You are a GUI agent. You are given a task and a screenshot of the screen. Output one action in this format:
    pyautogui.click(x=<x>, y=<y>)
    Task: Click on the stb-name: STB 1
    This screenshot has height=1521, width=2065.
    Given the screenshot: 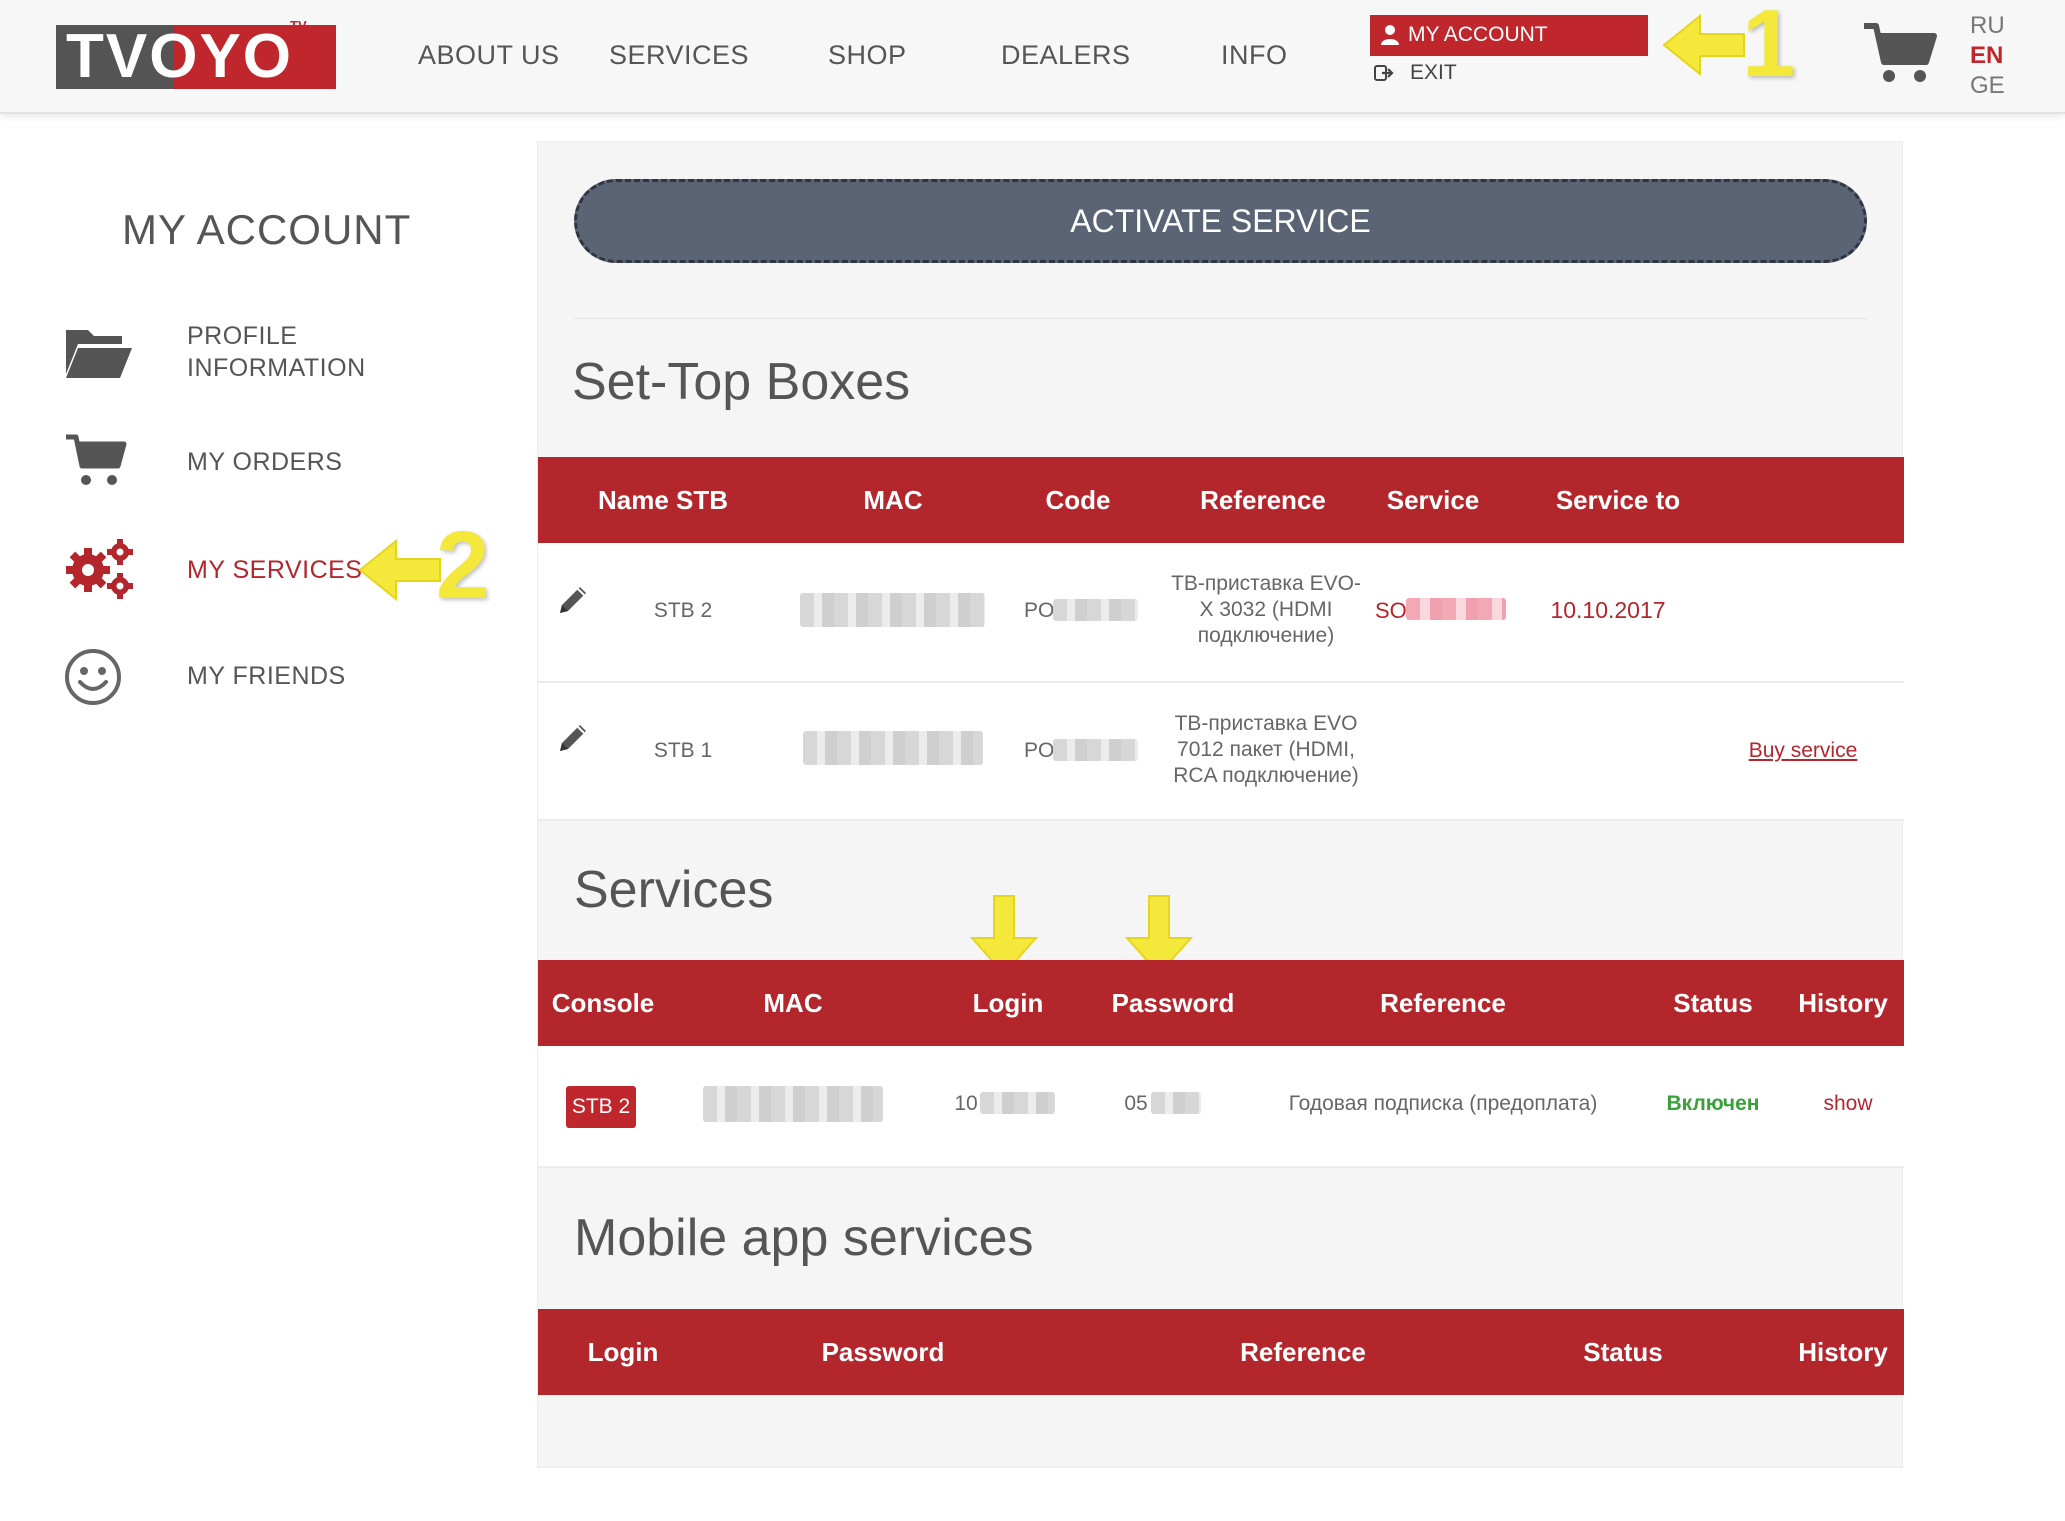 What is the action you would take?
    pyautogui.click(x=683, y=750)
    